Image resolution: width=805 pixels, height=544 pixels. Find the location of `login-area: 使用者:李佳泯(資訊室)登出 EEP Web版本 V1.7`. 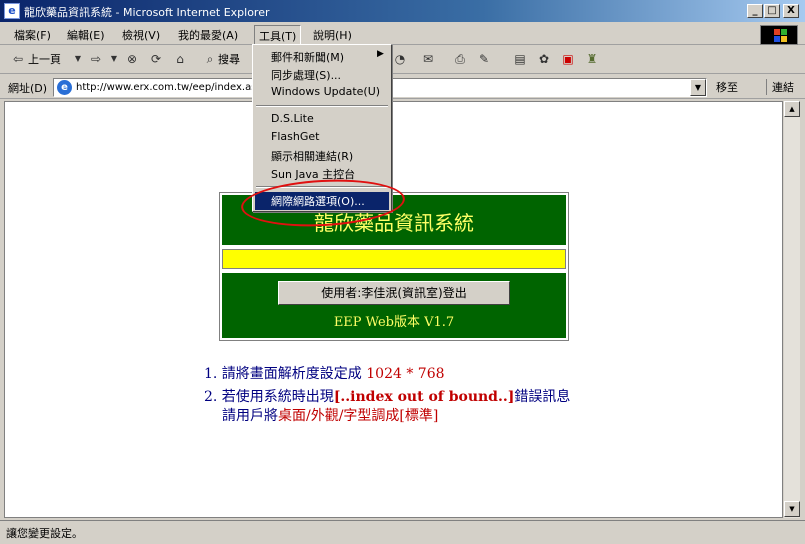

login-area: 使用者:李佳泯(資訊室)登出 EEP Web版本 V1.7 is located at coordinates (394, 305).